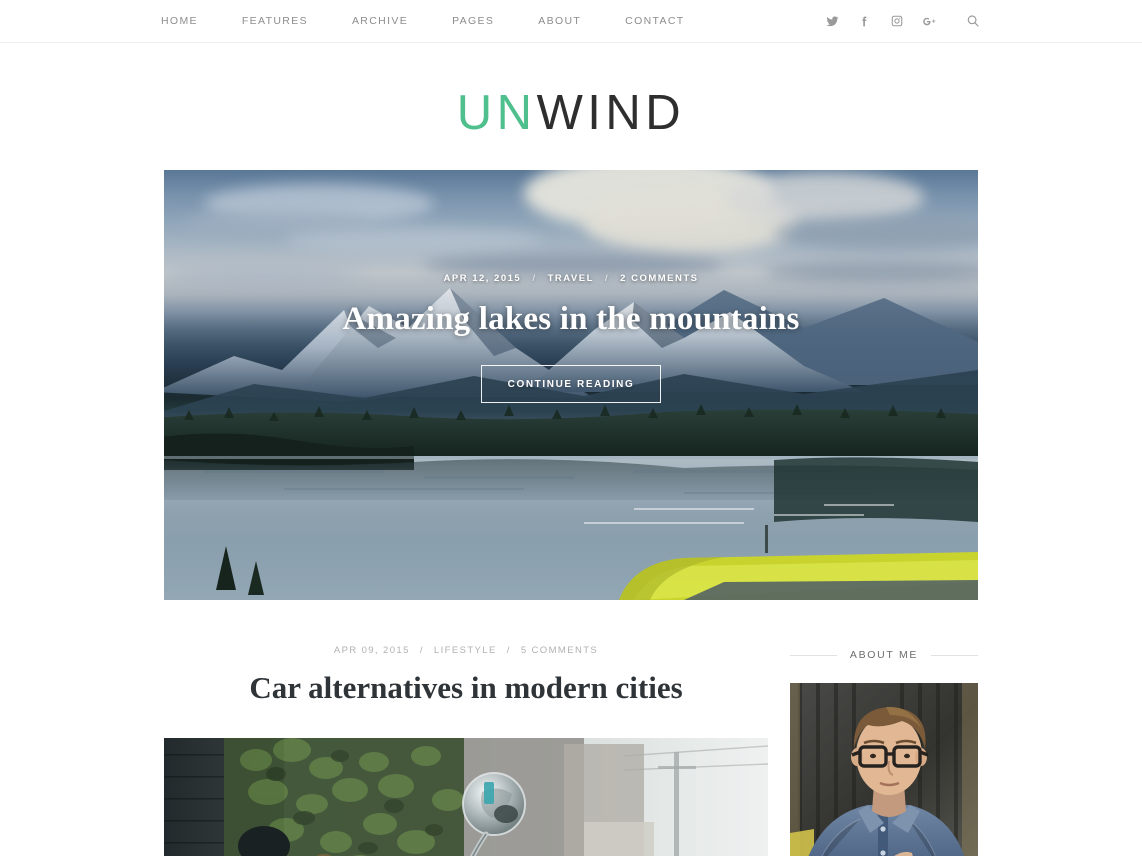 This screenshot has height=856, width=1142. I want to click on logo-accent-text: UN, so click(496, 113).